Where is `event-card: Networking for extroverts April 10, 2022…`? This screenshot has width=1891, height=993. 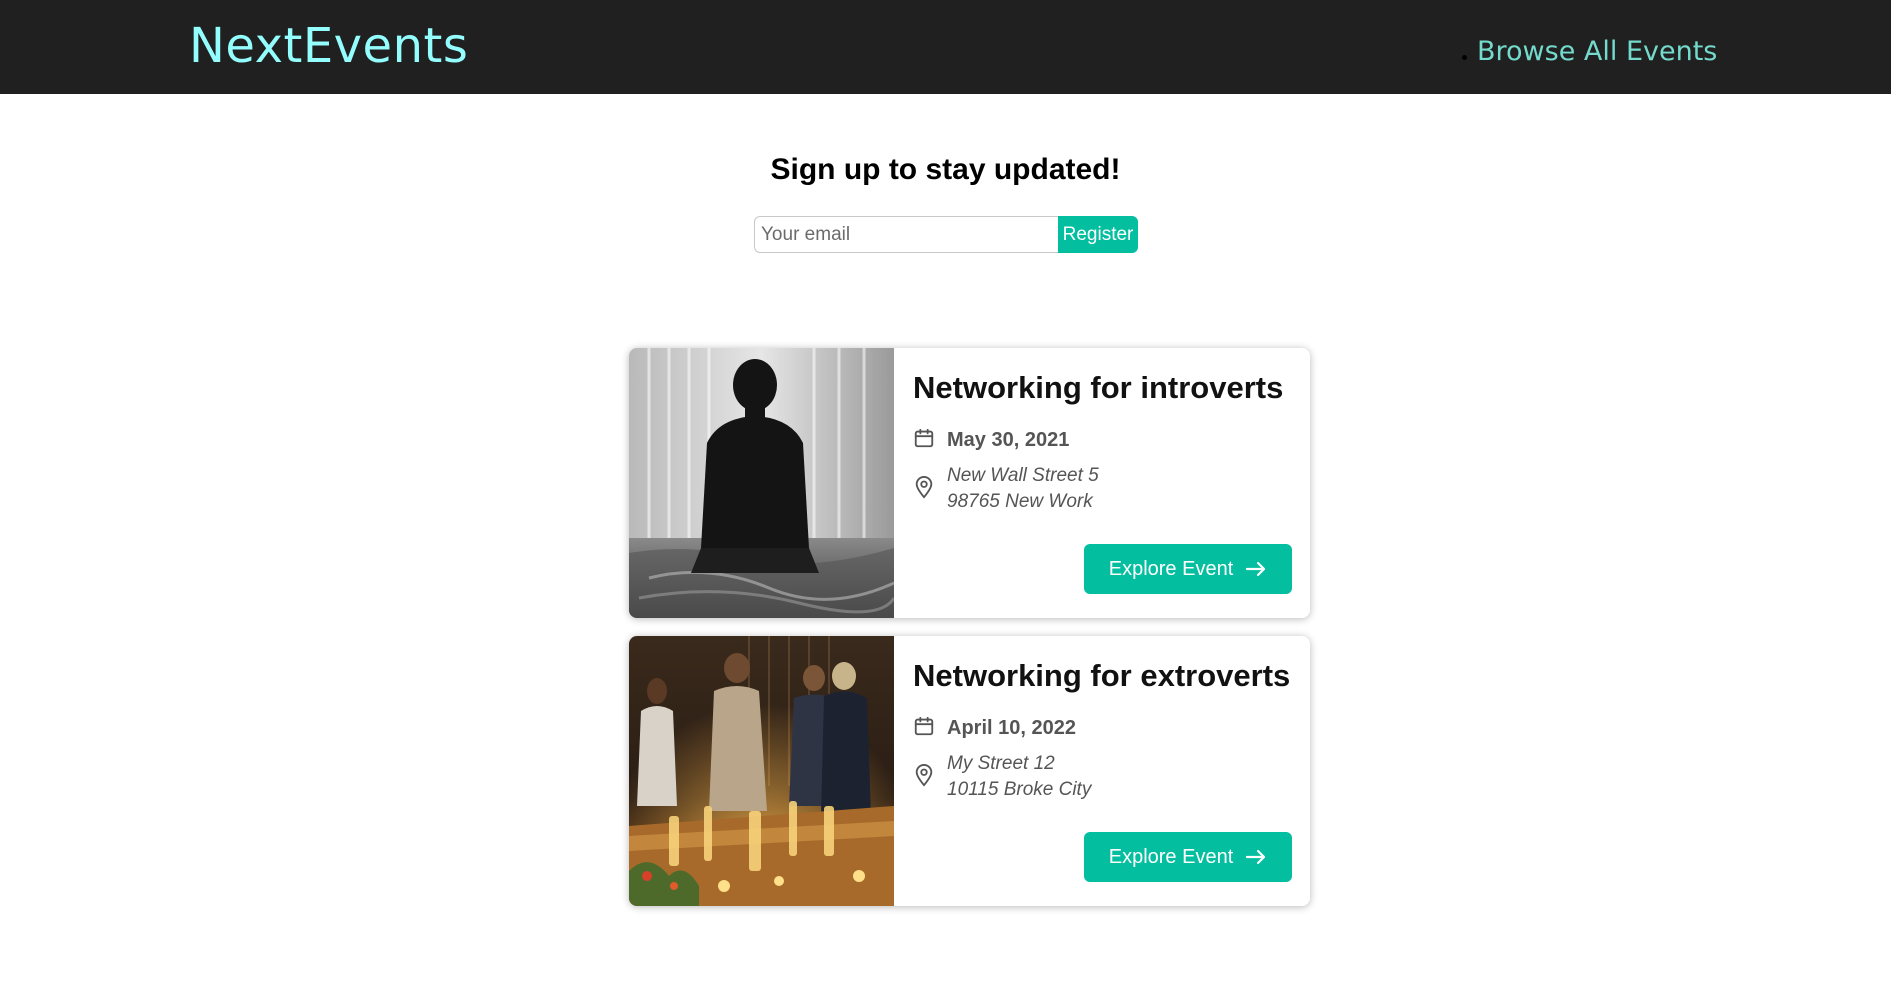 event-card: Networking for extroverts April 10, 2022… is located at coordinates (969, 771).